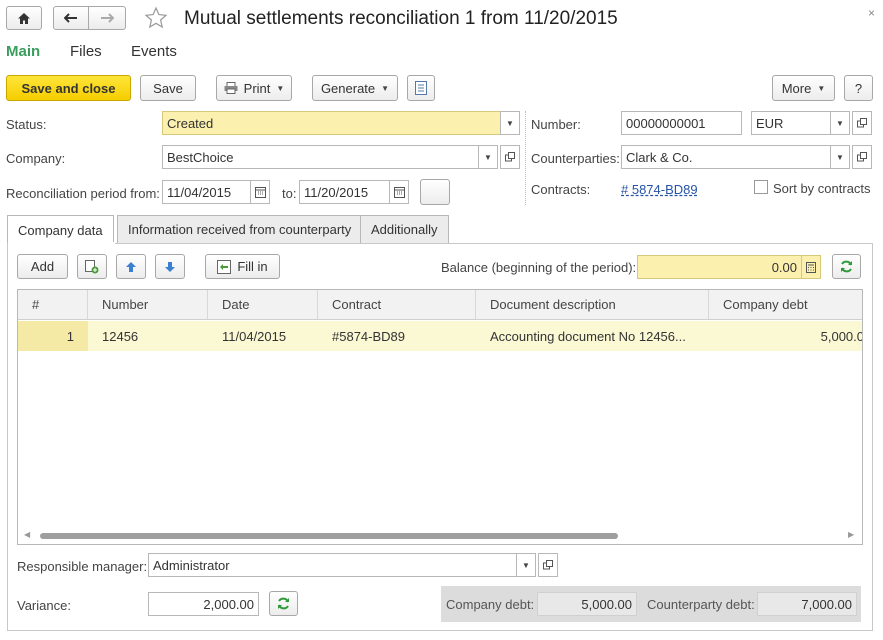 The height and width of the screenshot is (640, 883). Describe the element at coordinates (592, 304) in the screenshot. I see `column-header-document-description: Document description` at that location.